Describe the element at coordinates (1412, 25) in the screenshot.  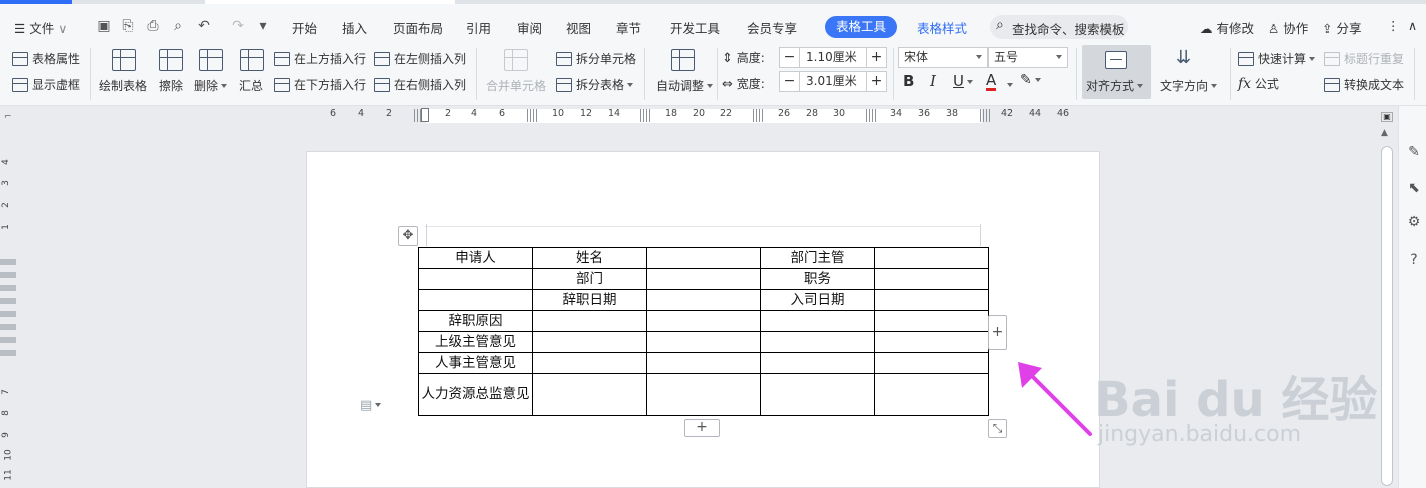
I see `chevron-up-icon: ∧` at that location.